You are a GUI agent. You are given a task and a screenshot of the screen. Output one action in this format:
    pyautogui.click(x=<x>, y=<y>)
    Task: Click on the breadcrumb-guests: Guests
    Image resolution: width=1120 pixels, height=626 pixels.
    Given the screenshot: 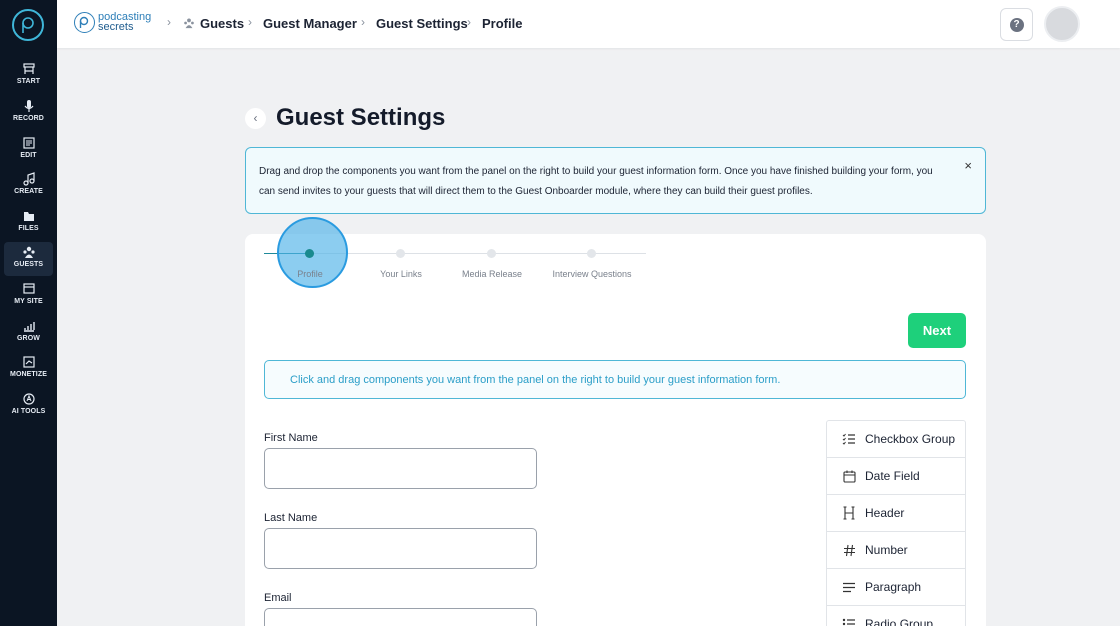 What is the action you would take?
    pyautogui.click(x=222, y=23)
    